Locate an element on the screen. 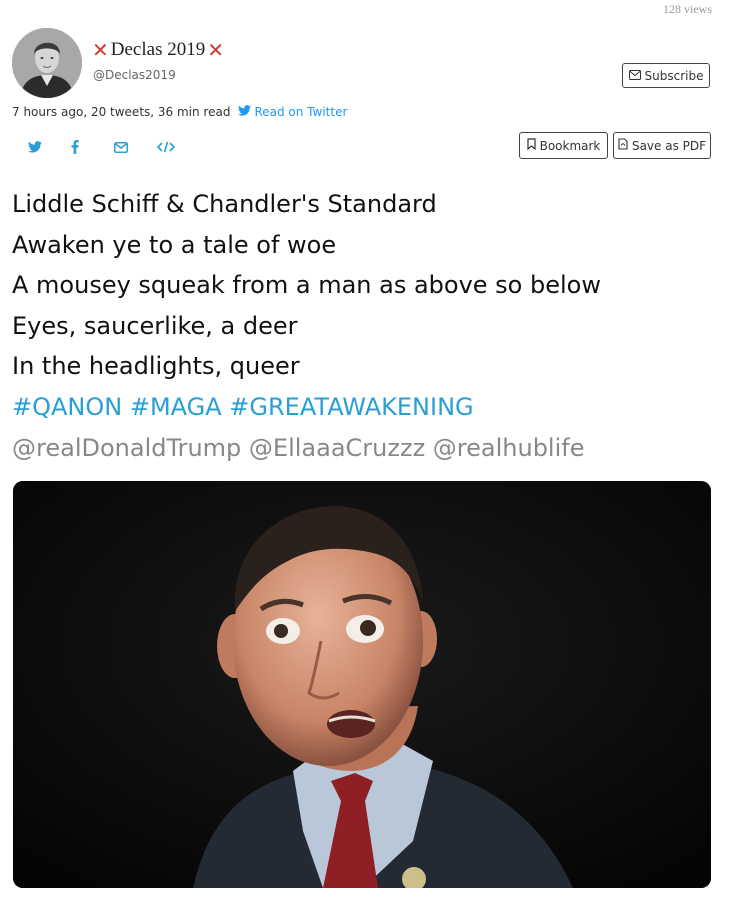  tweet-line: Eyes, saucerlike, a deer is located at coordinates (155, 325).